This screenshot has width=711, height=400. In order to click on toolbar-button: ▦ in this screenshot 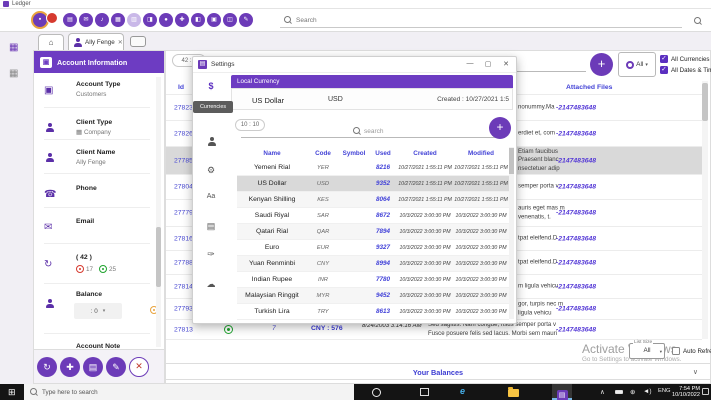, I will do `click(118, 20)`.